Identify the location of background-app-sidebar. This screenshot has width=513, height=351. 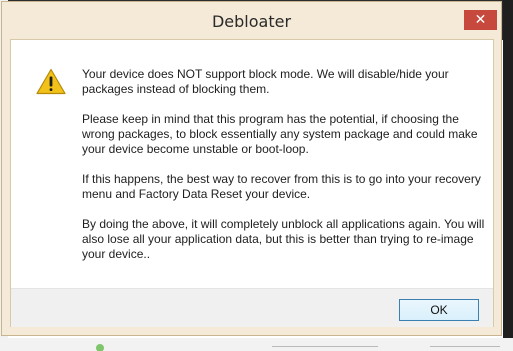
(508, 175).